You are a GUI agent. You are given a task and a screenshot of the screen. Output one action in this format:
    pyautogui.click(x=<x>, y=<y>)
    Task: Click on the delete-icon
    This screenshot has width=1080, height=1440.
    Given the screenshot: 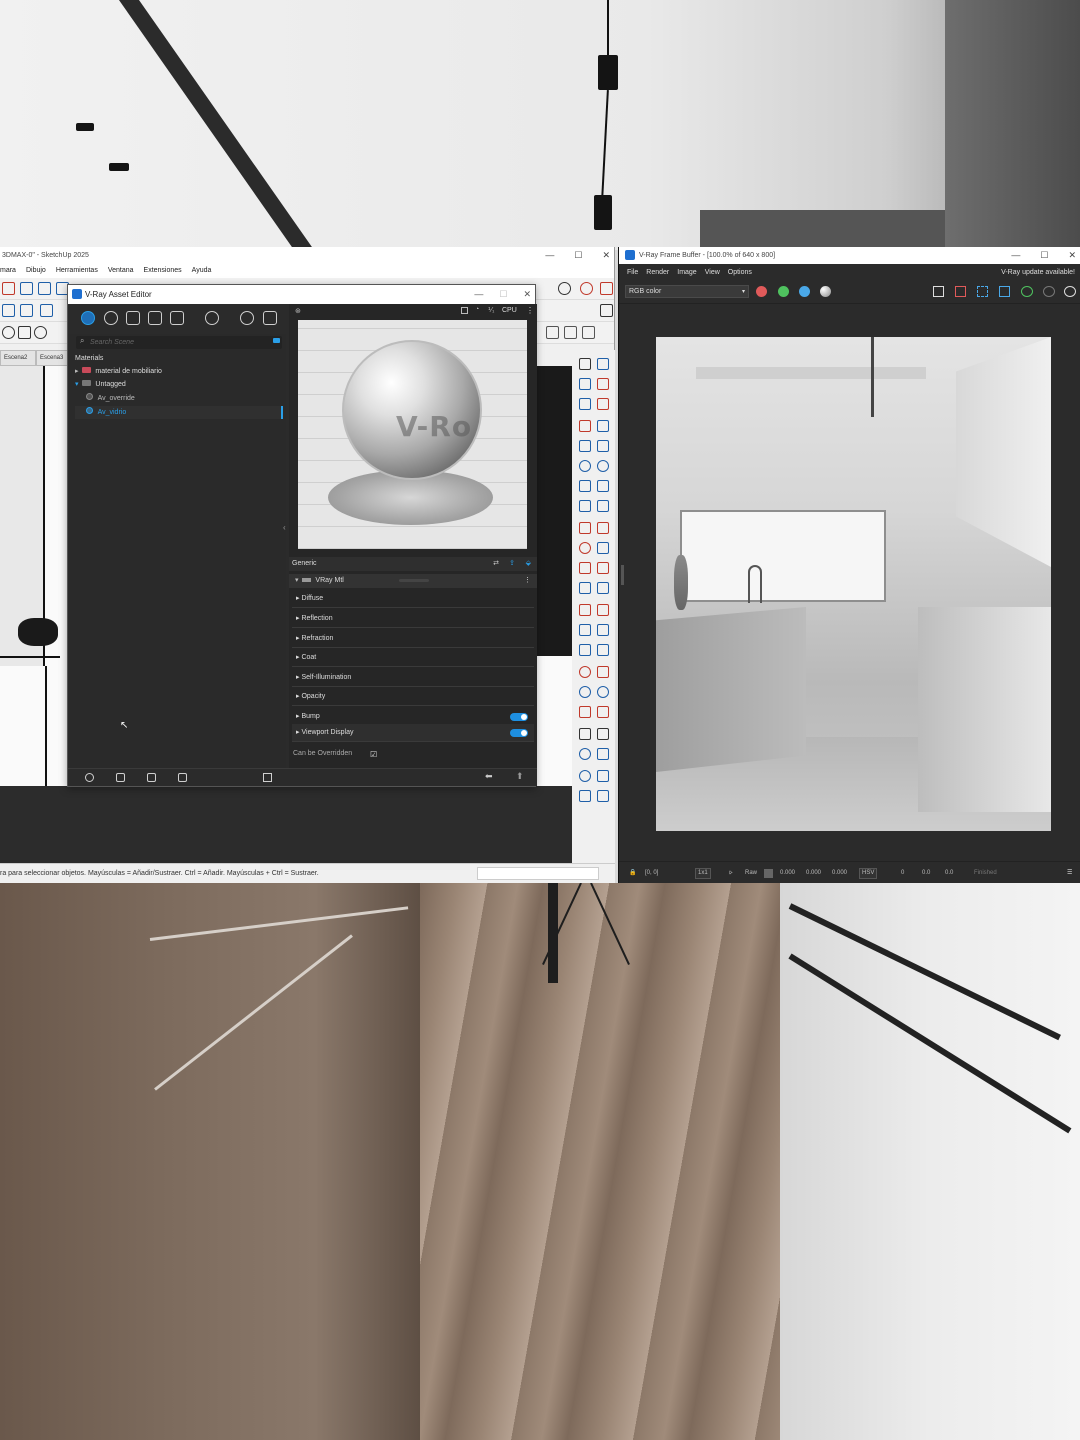 What is the action you would take?
    pyautogui.click(x=182, y=777)
    